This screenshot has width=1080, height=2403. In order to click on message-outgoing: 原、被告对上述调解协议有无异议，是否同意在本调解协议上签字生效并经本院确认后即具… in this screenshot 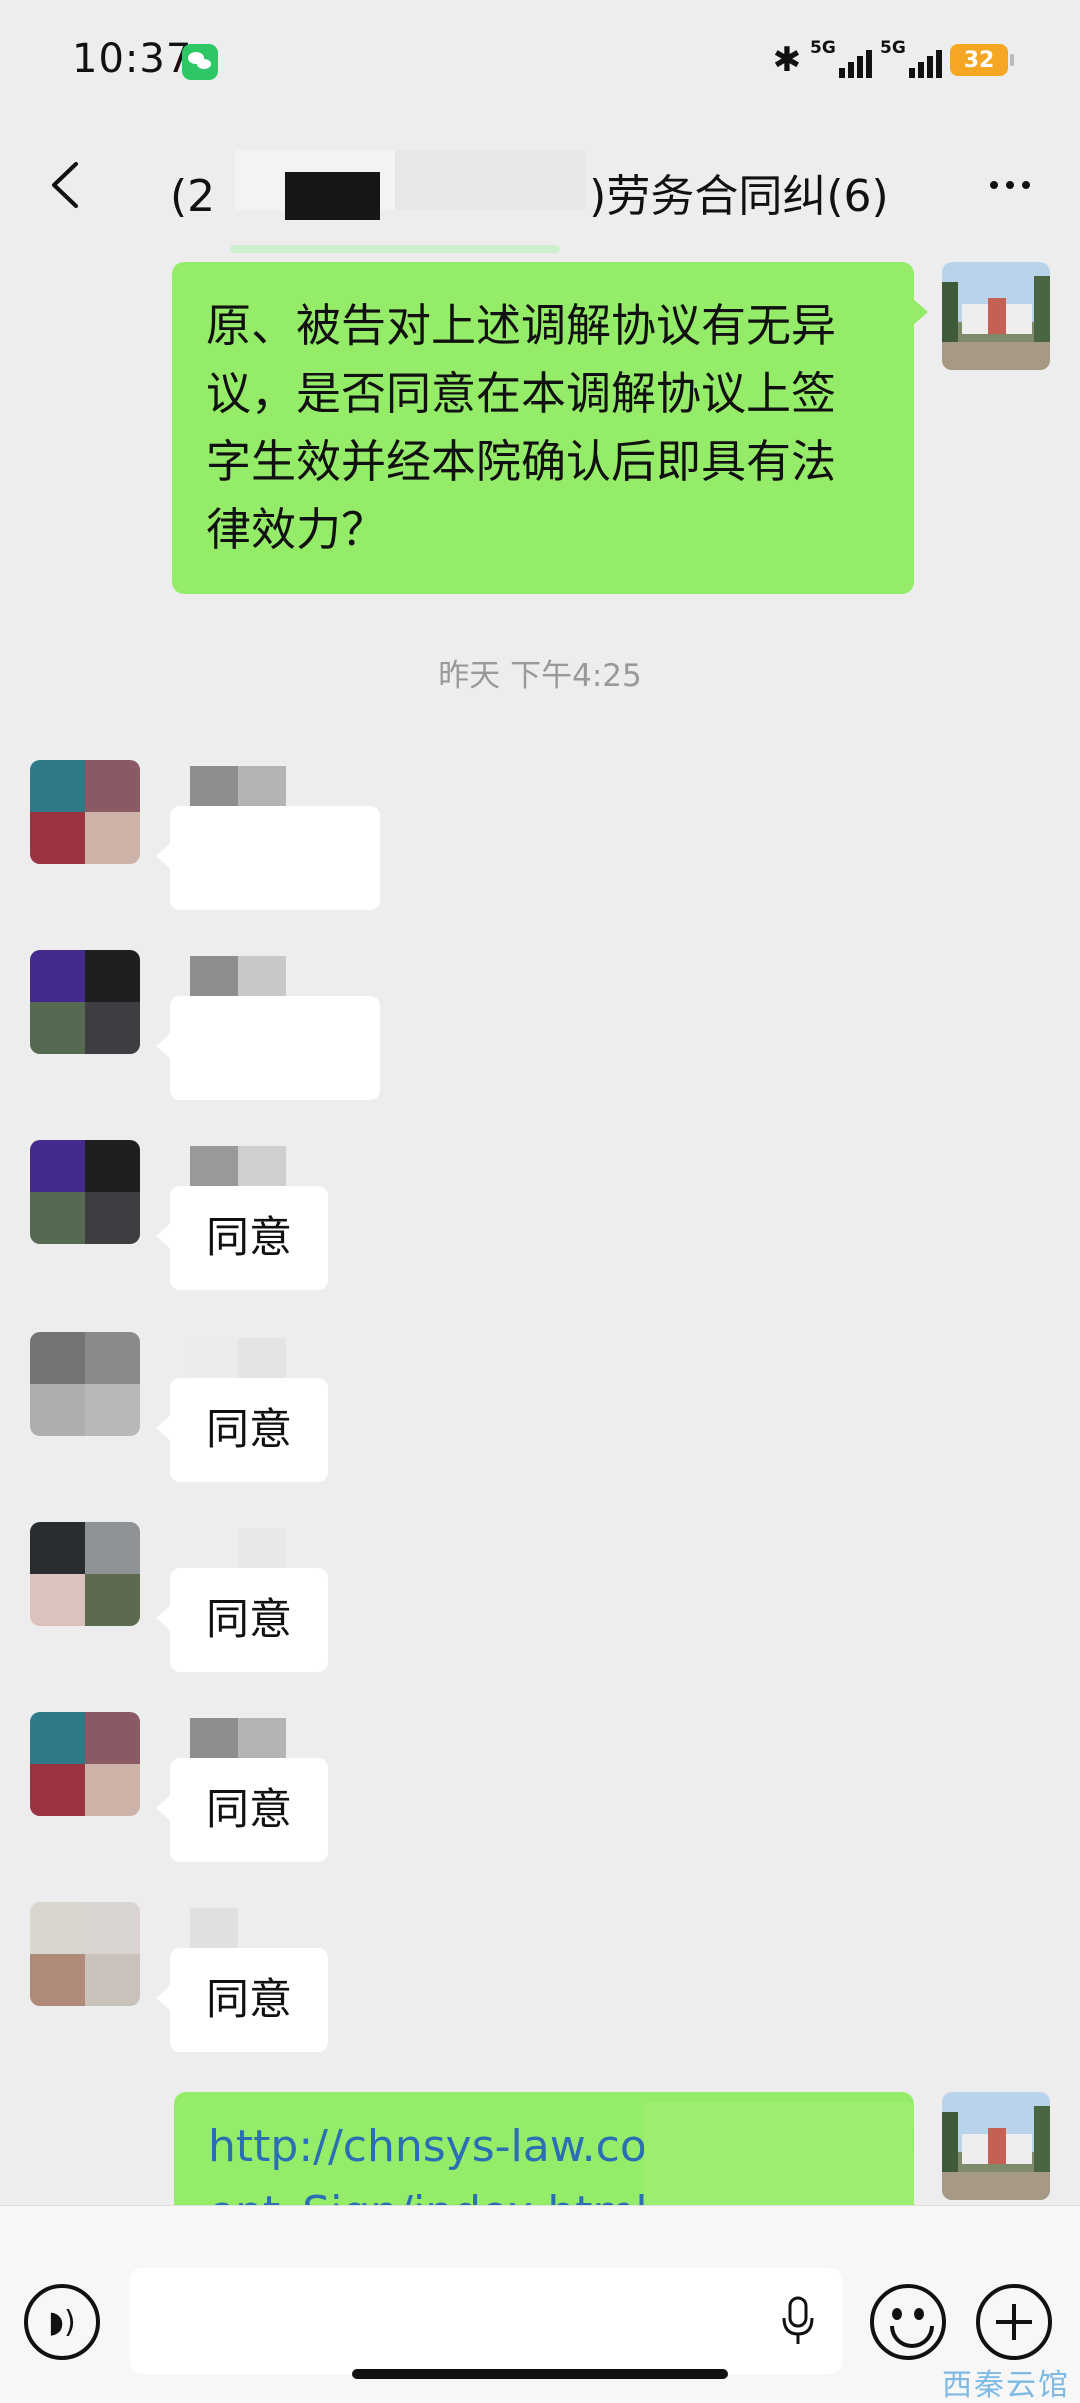, I will do `click(611, 428)`.